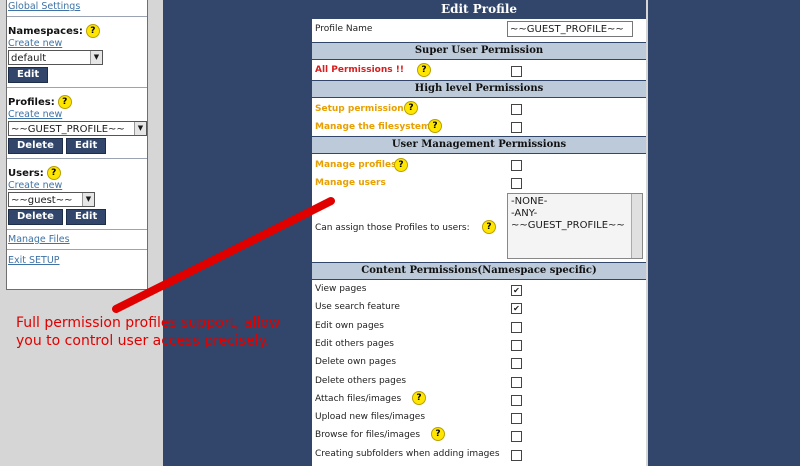  Describe the element at coordinates (361, 380) in the screenshot. I see `permission-label: Delete others pages` at that location.